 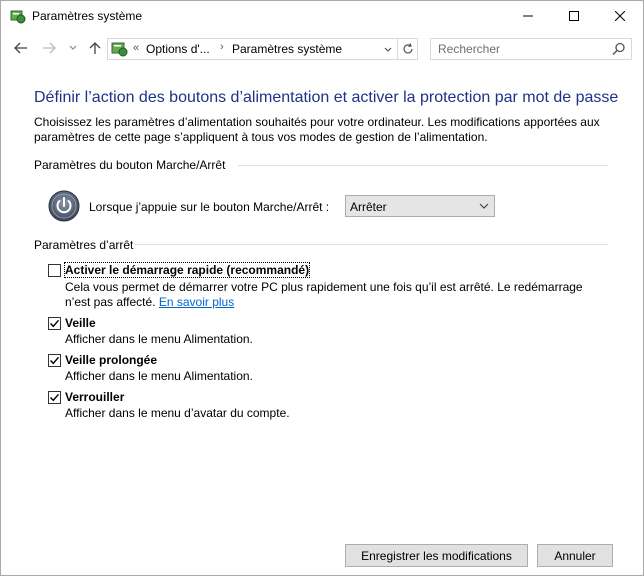 I want to click on hibernate-label: Veille prolongée, so click(x=111, y=360).